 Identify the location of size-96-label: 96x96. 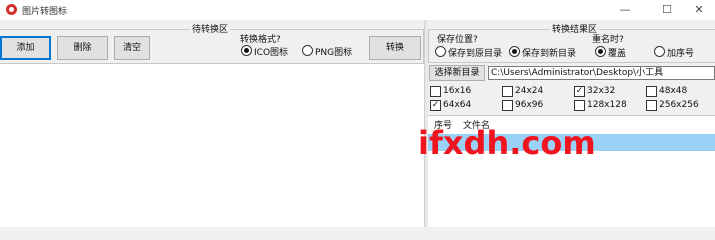
(529, 105).